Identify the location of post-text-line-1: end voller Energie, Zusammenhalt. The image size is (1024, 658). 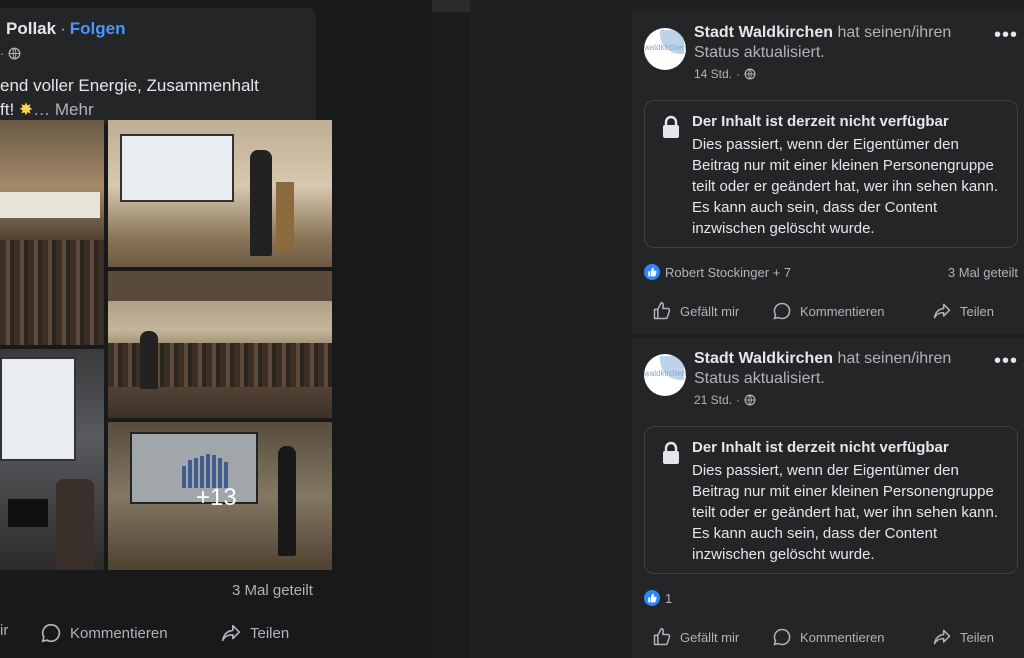
(129, 85).